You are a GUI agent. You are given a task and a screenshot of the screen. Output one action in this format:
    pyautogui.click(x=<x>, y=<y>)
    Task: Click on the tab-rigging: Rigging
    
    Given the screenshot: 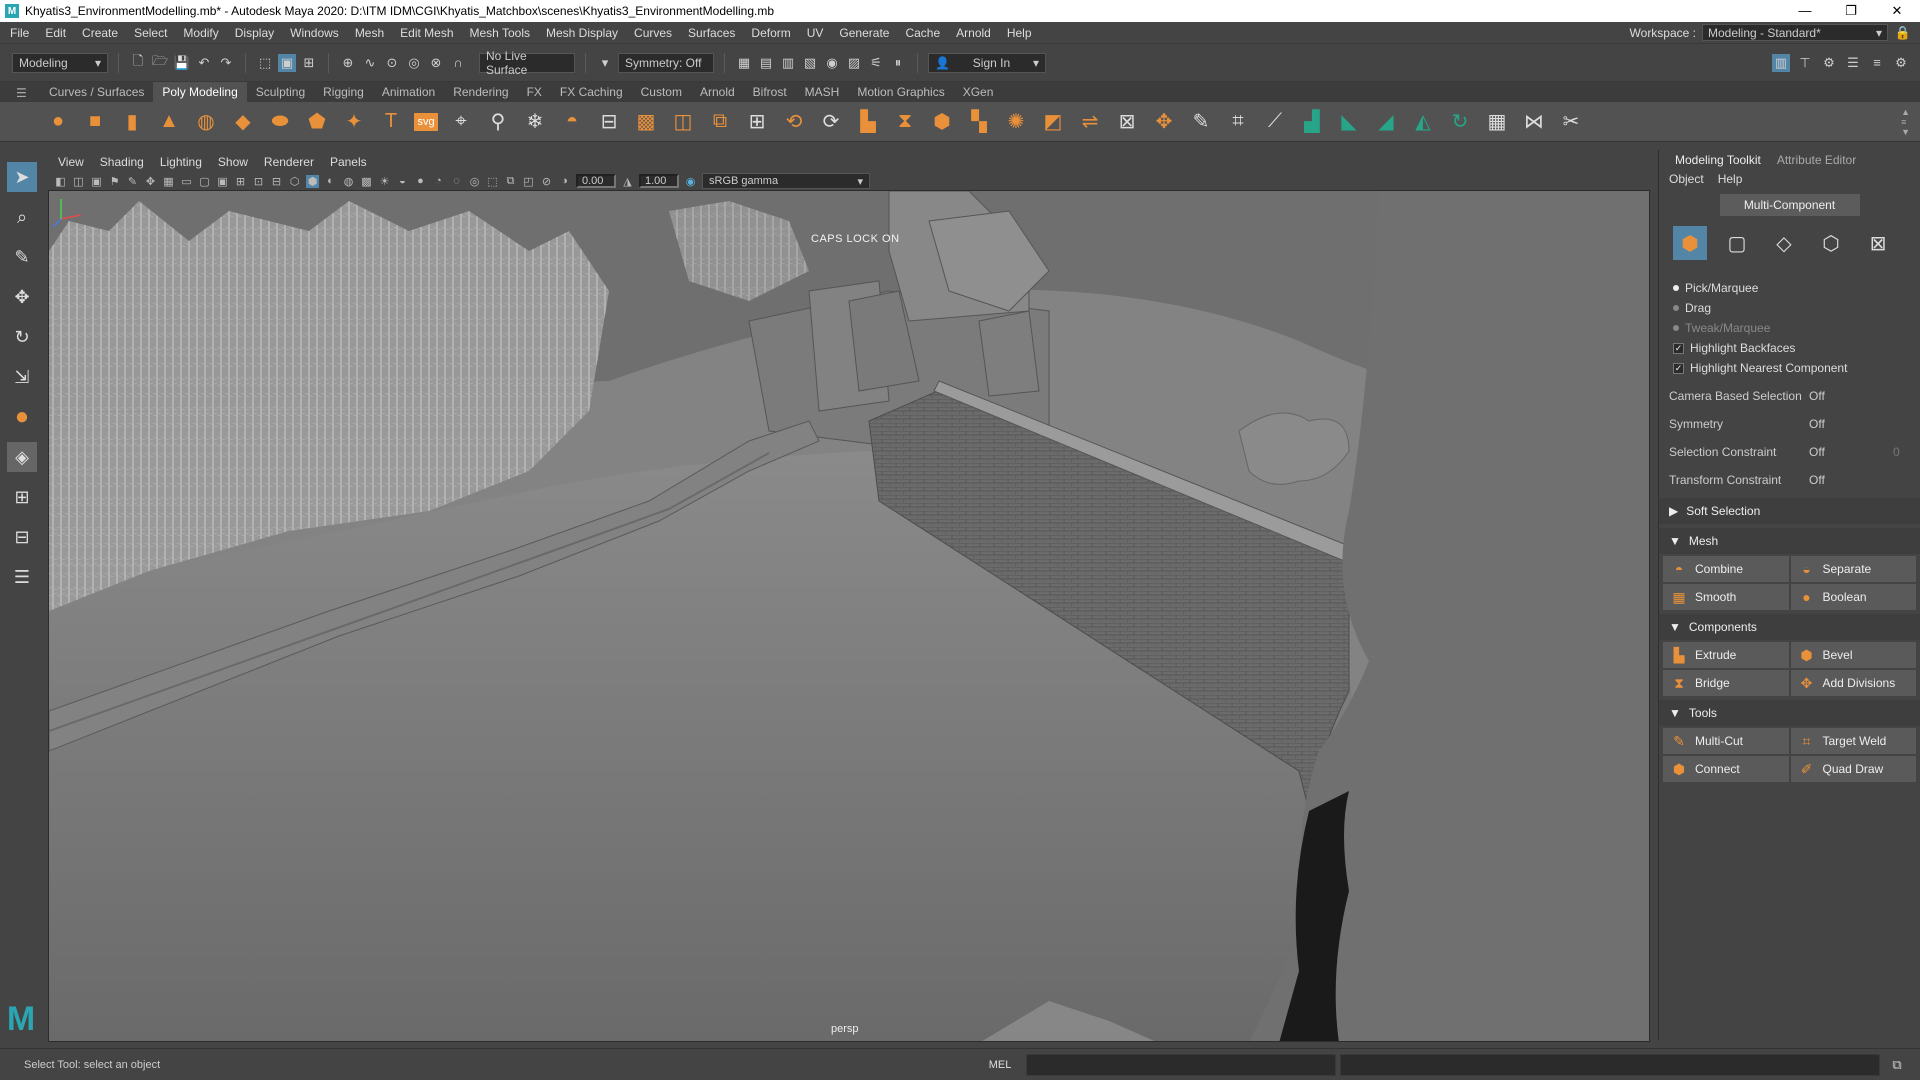 What is the action you would take?
    pyautogui.click(x=343, y=92)
    